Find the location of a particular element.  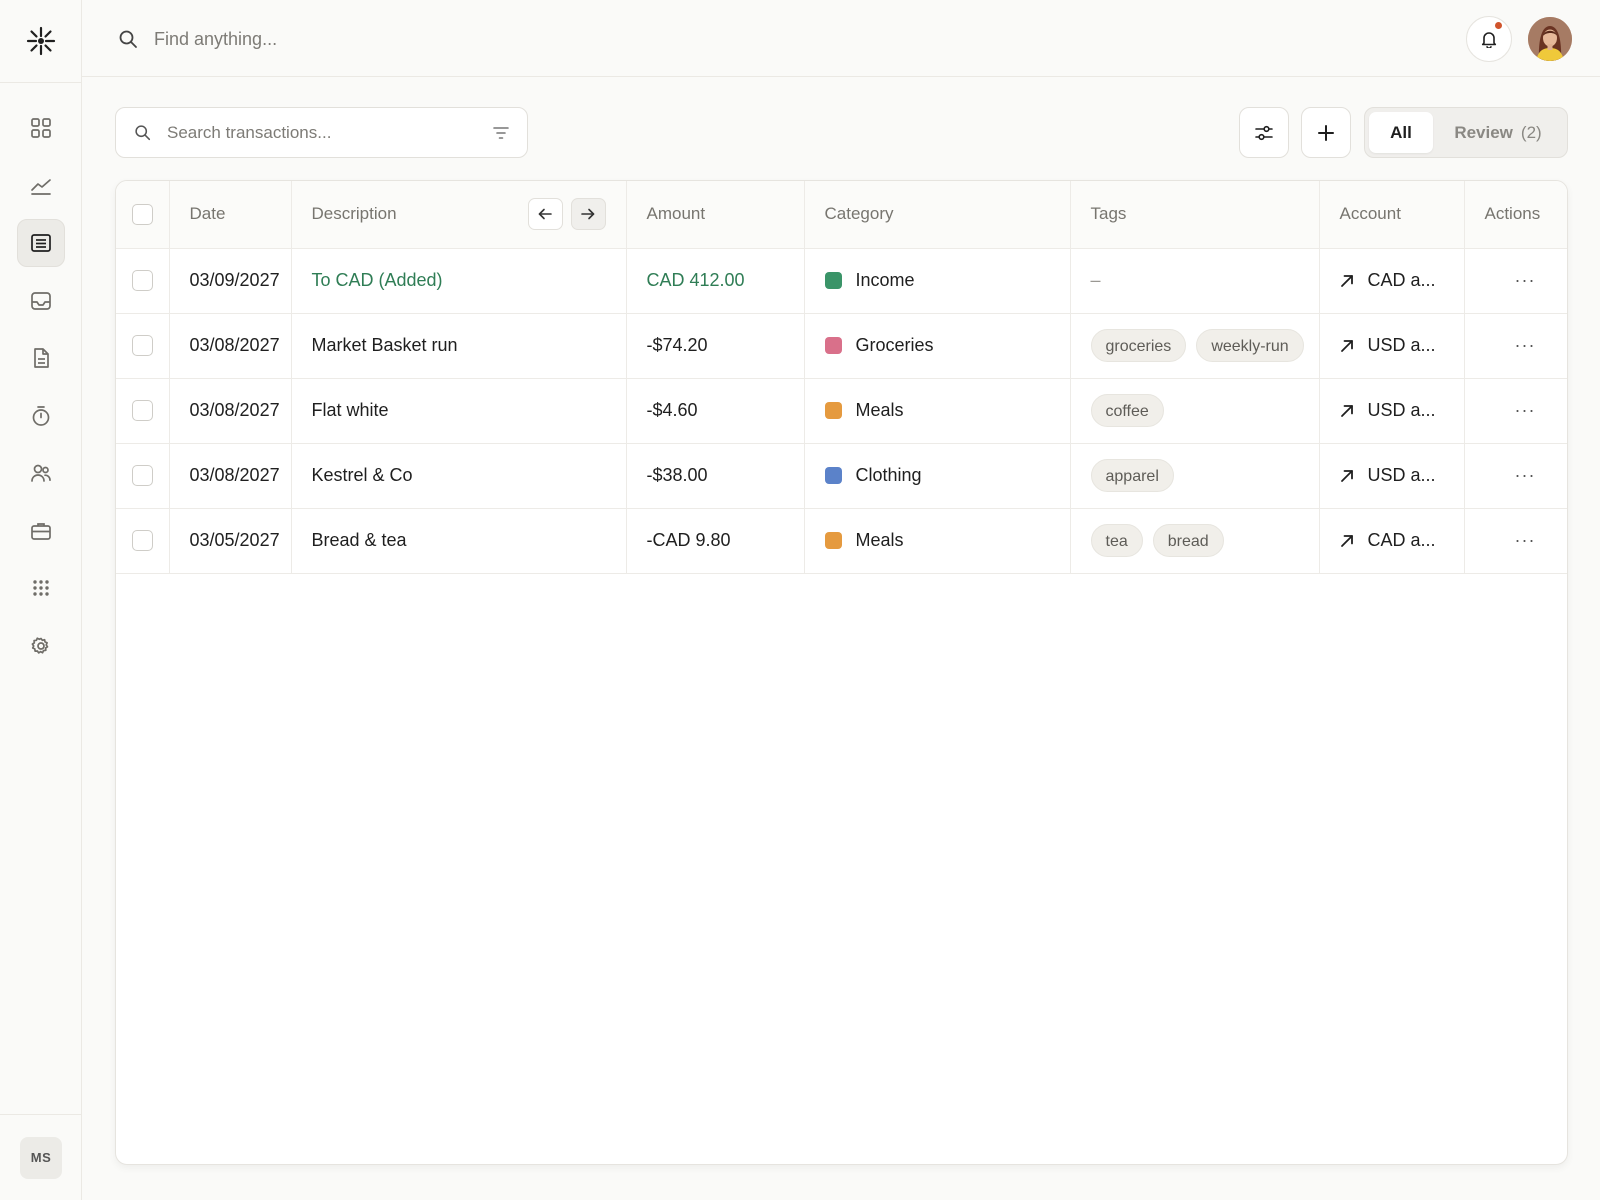

sidebar-item-customers is located at coordinates (41, 473).